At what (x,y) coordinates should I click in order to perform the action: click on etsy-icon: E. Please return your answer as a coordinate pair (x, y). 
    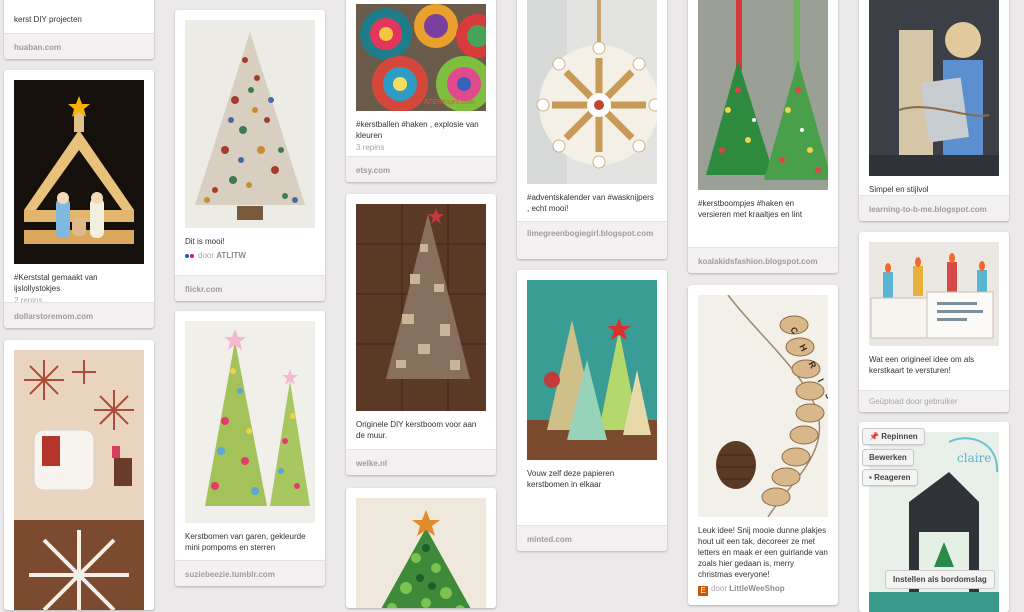
    Looking at the image, I should click on (703, 591).